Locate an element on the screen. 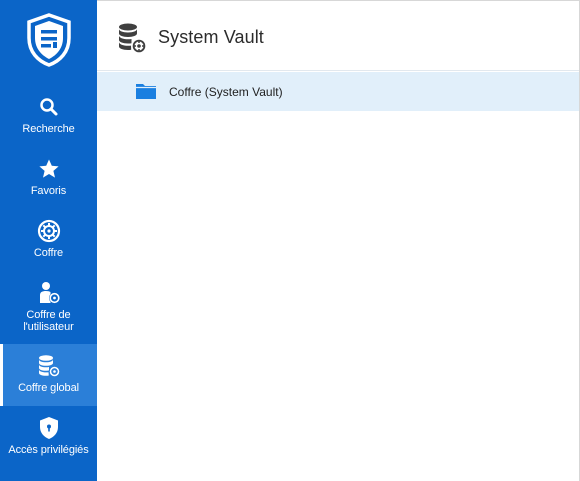 The height and width of the screenshot is (481, 580). shield-logo-icon is located at coordinates (48, 40).